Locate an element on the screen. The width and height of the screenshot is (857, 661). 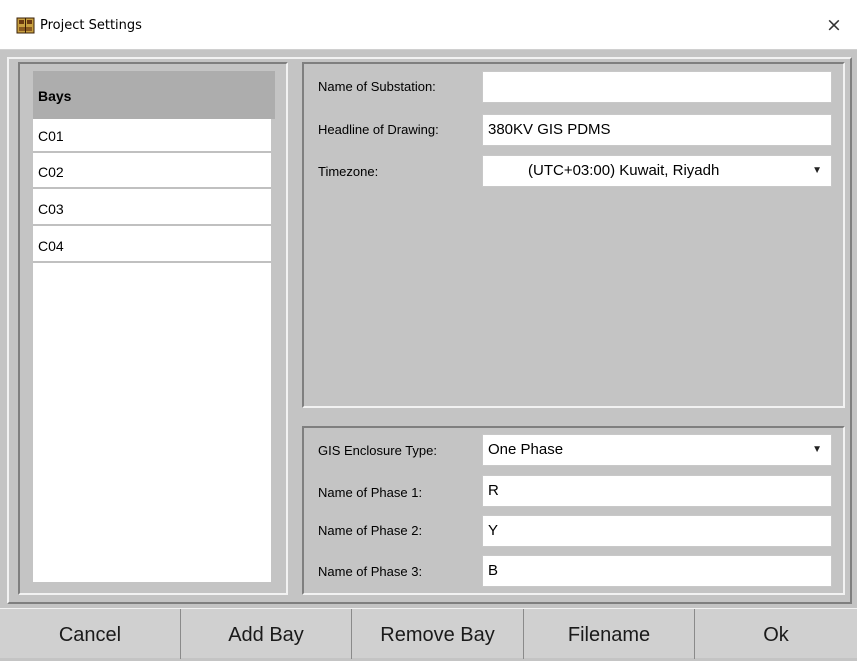
cancel-button: Cancel is located at coordinates (90, 634).